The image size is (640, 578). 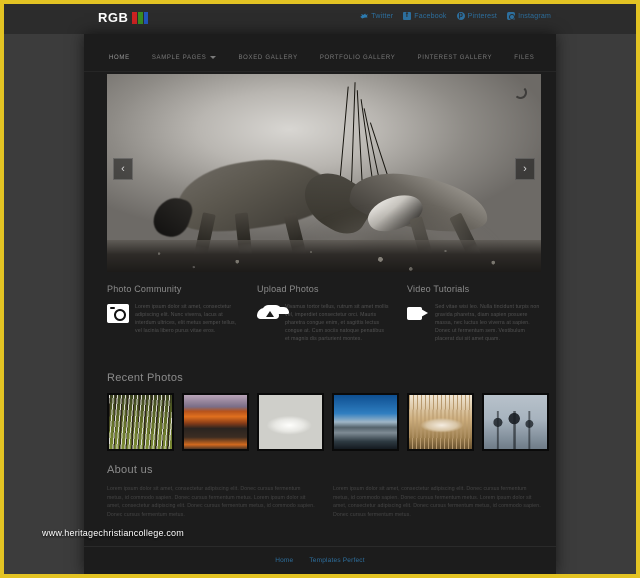 I want to click on site-logo: RGB, so click(x=123, y=18).